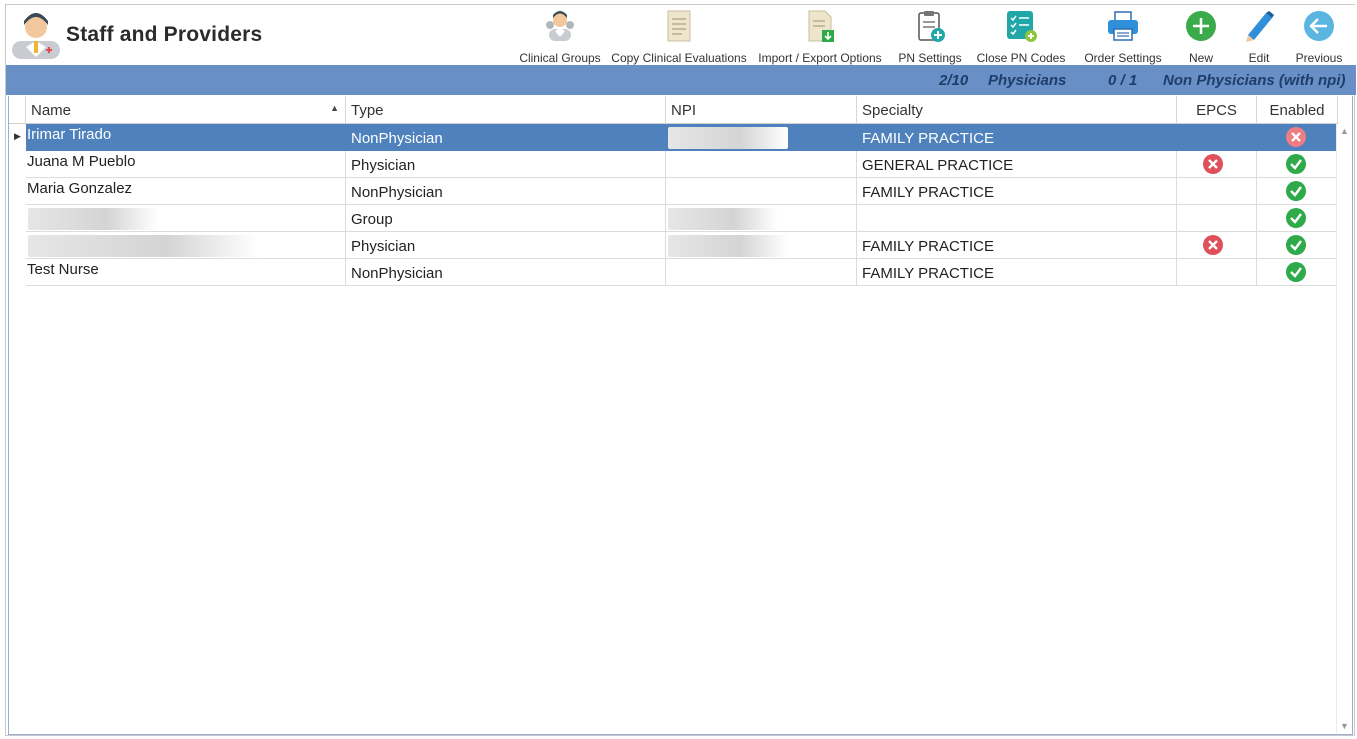  I want to click on new-button: New, so click(1201, 37).